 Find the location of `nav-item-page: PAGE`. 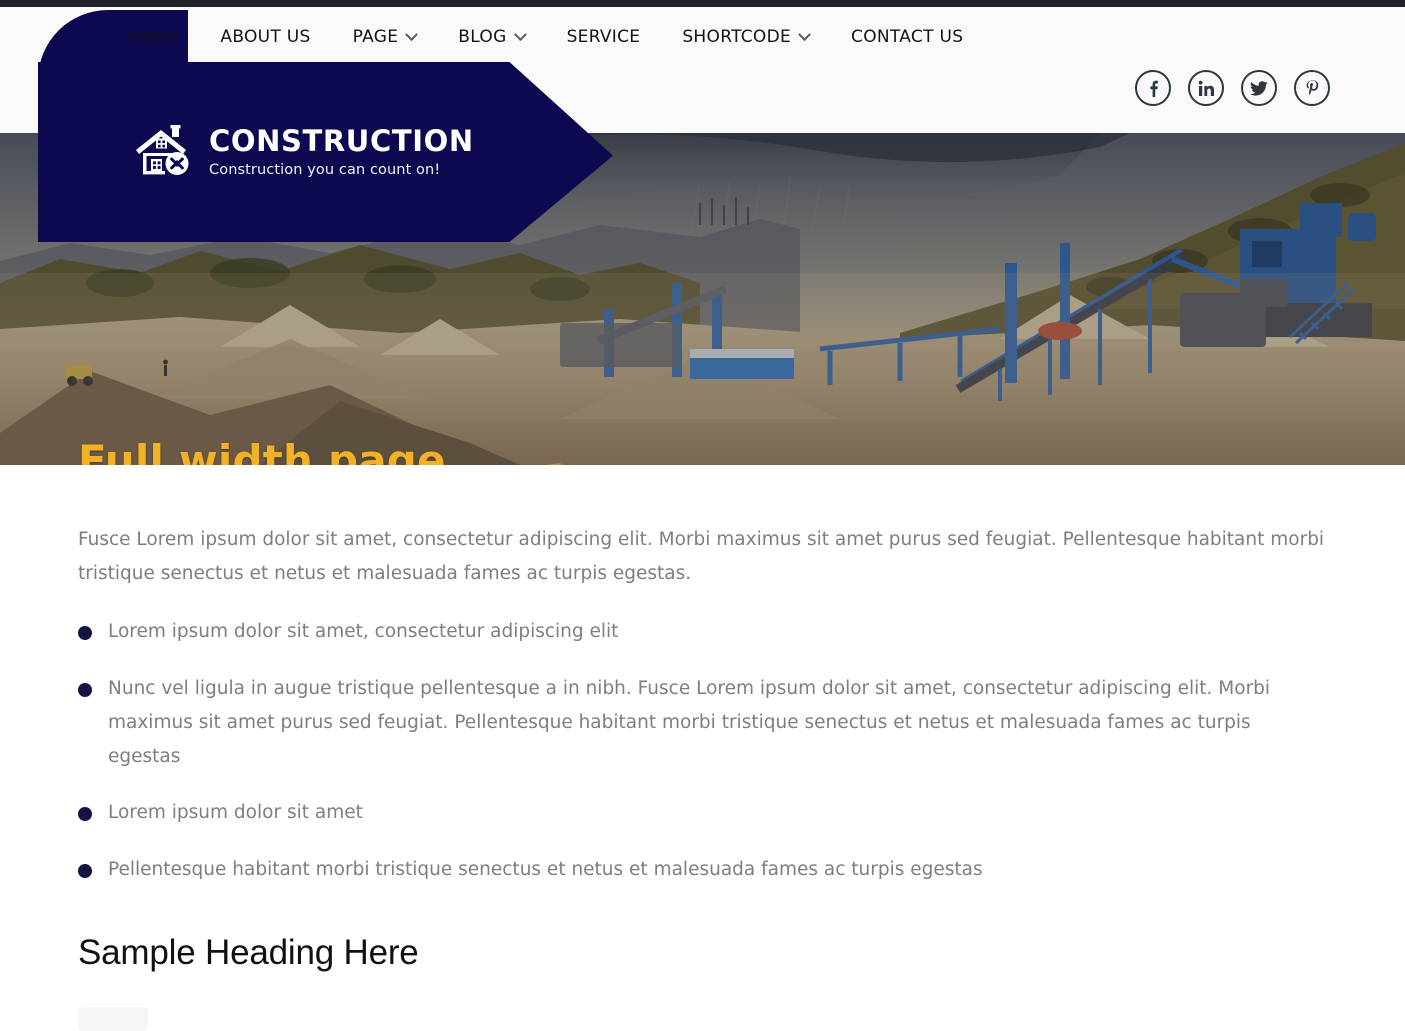

nav-item-page: PAGE is located at coordinates (385, 36).